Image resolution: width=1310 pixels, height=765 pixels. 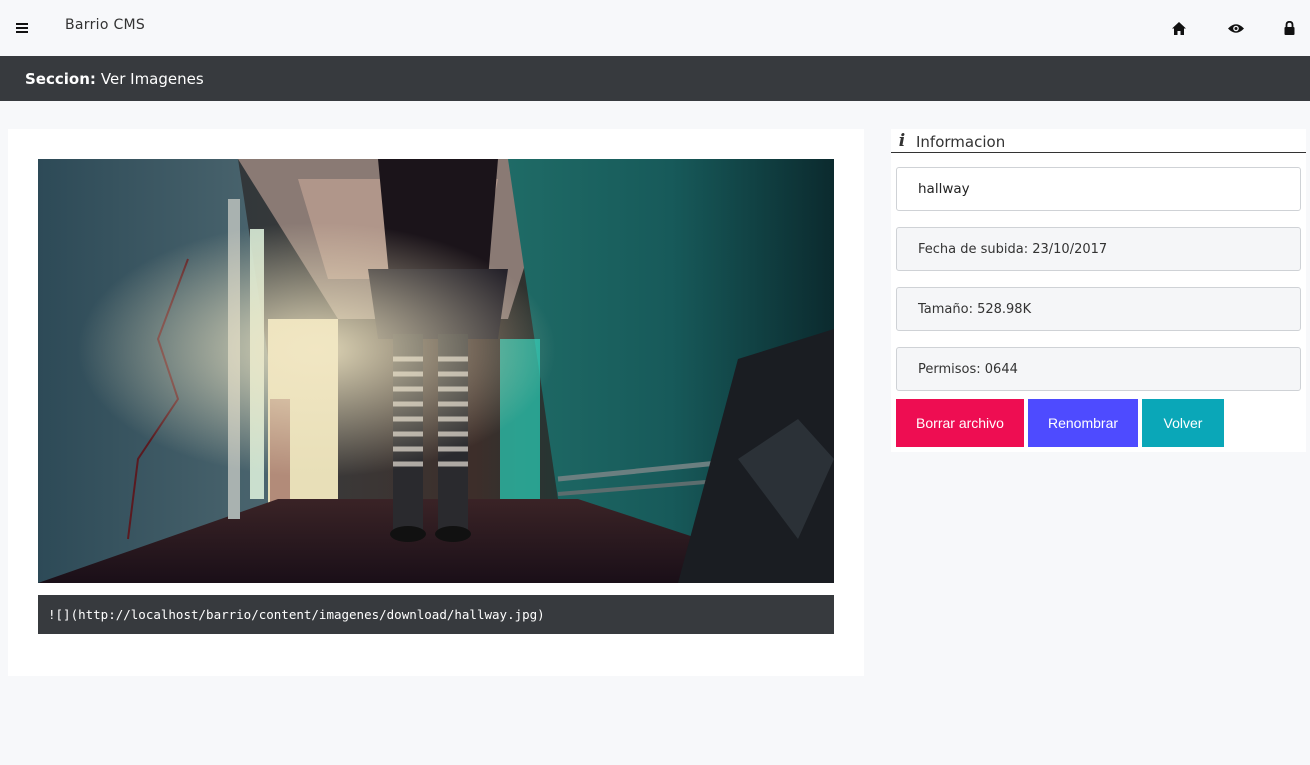 I want to click on upload-date-field: Fecha de subida: 23/10/2017, so click(x=1098, y=249).